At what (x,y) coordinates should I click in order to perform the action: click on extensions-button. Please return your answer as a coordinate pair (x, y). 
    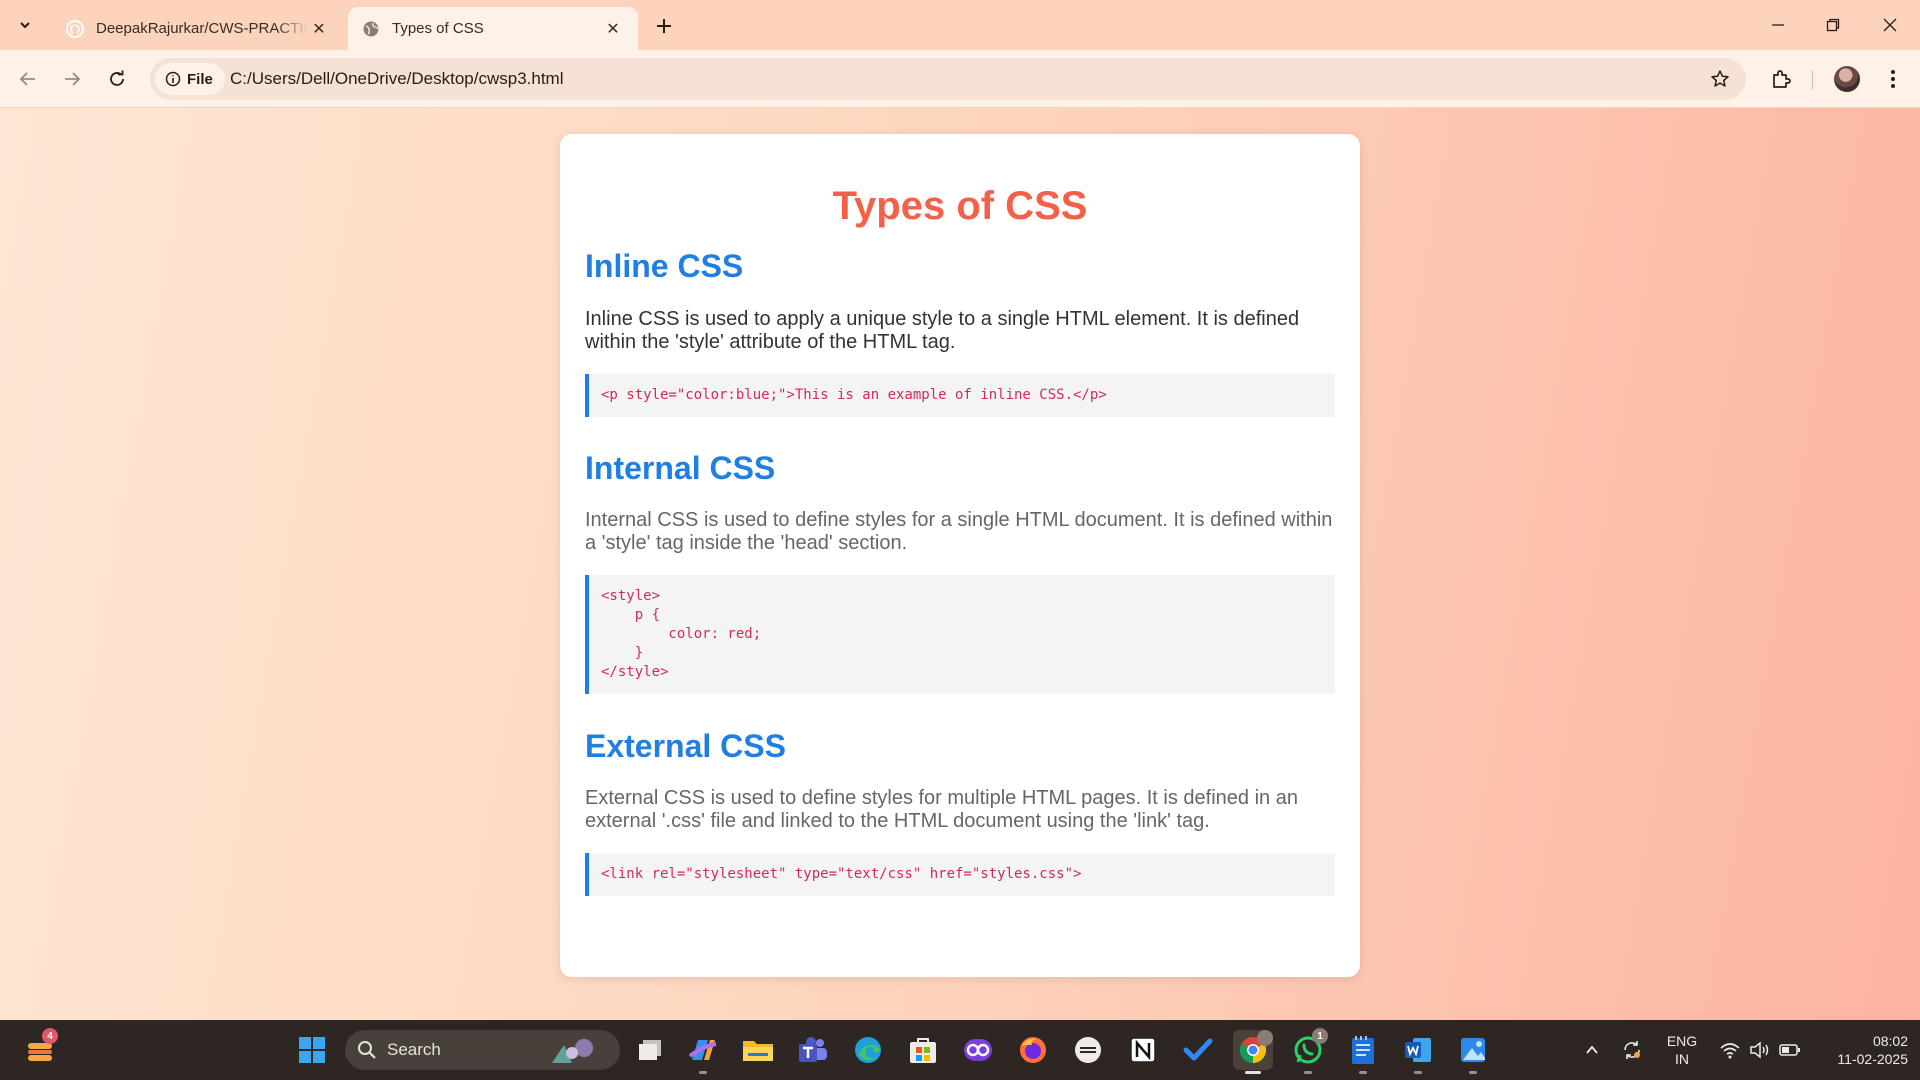
    Looking at the image, I should click on (1781, 79).